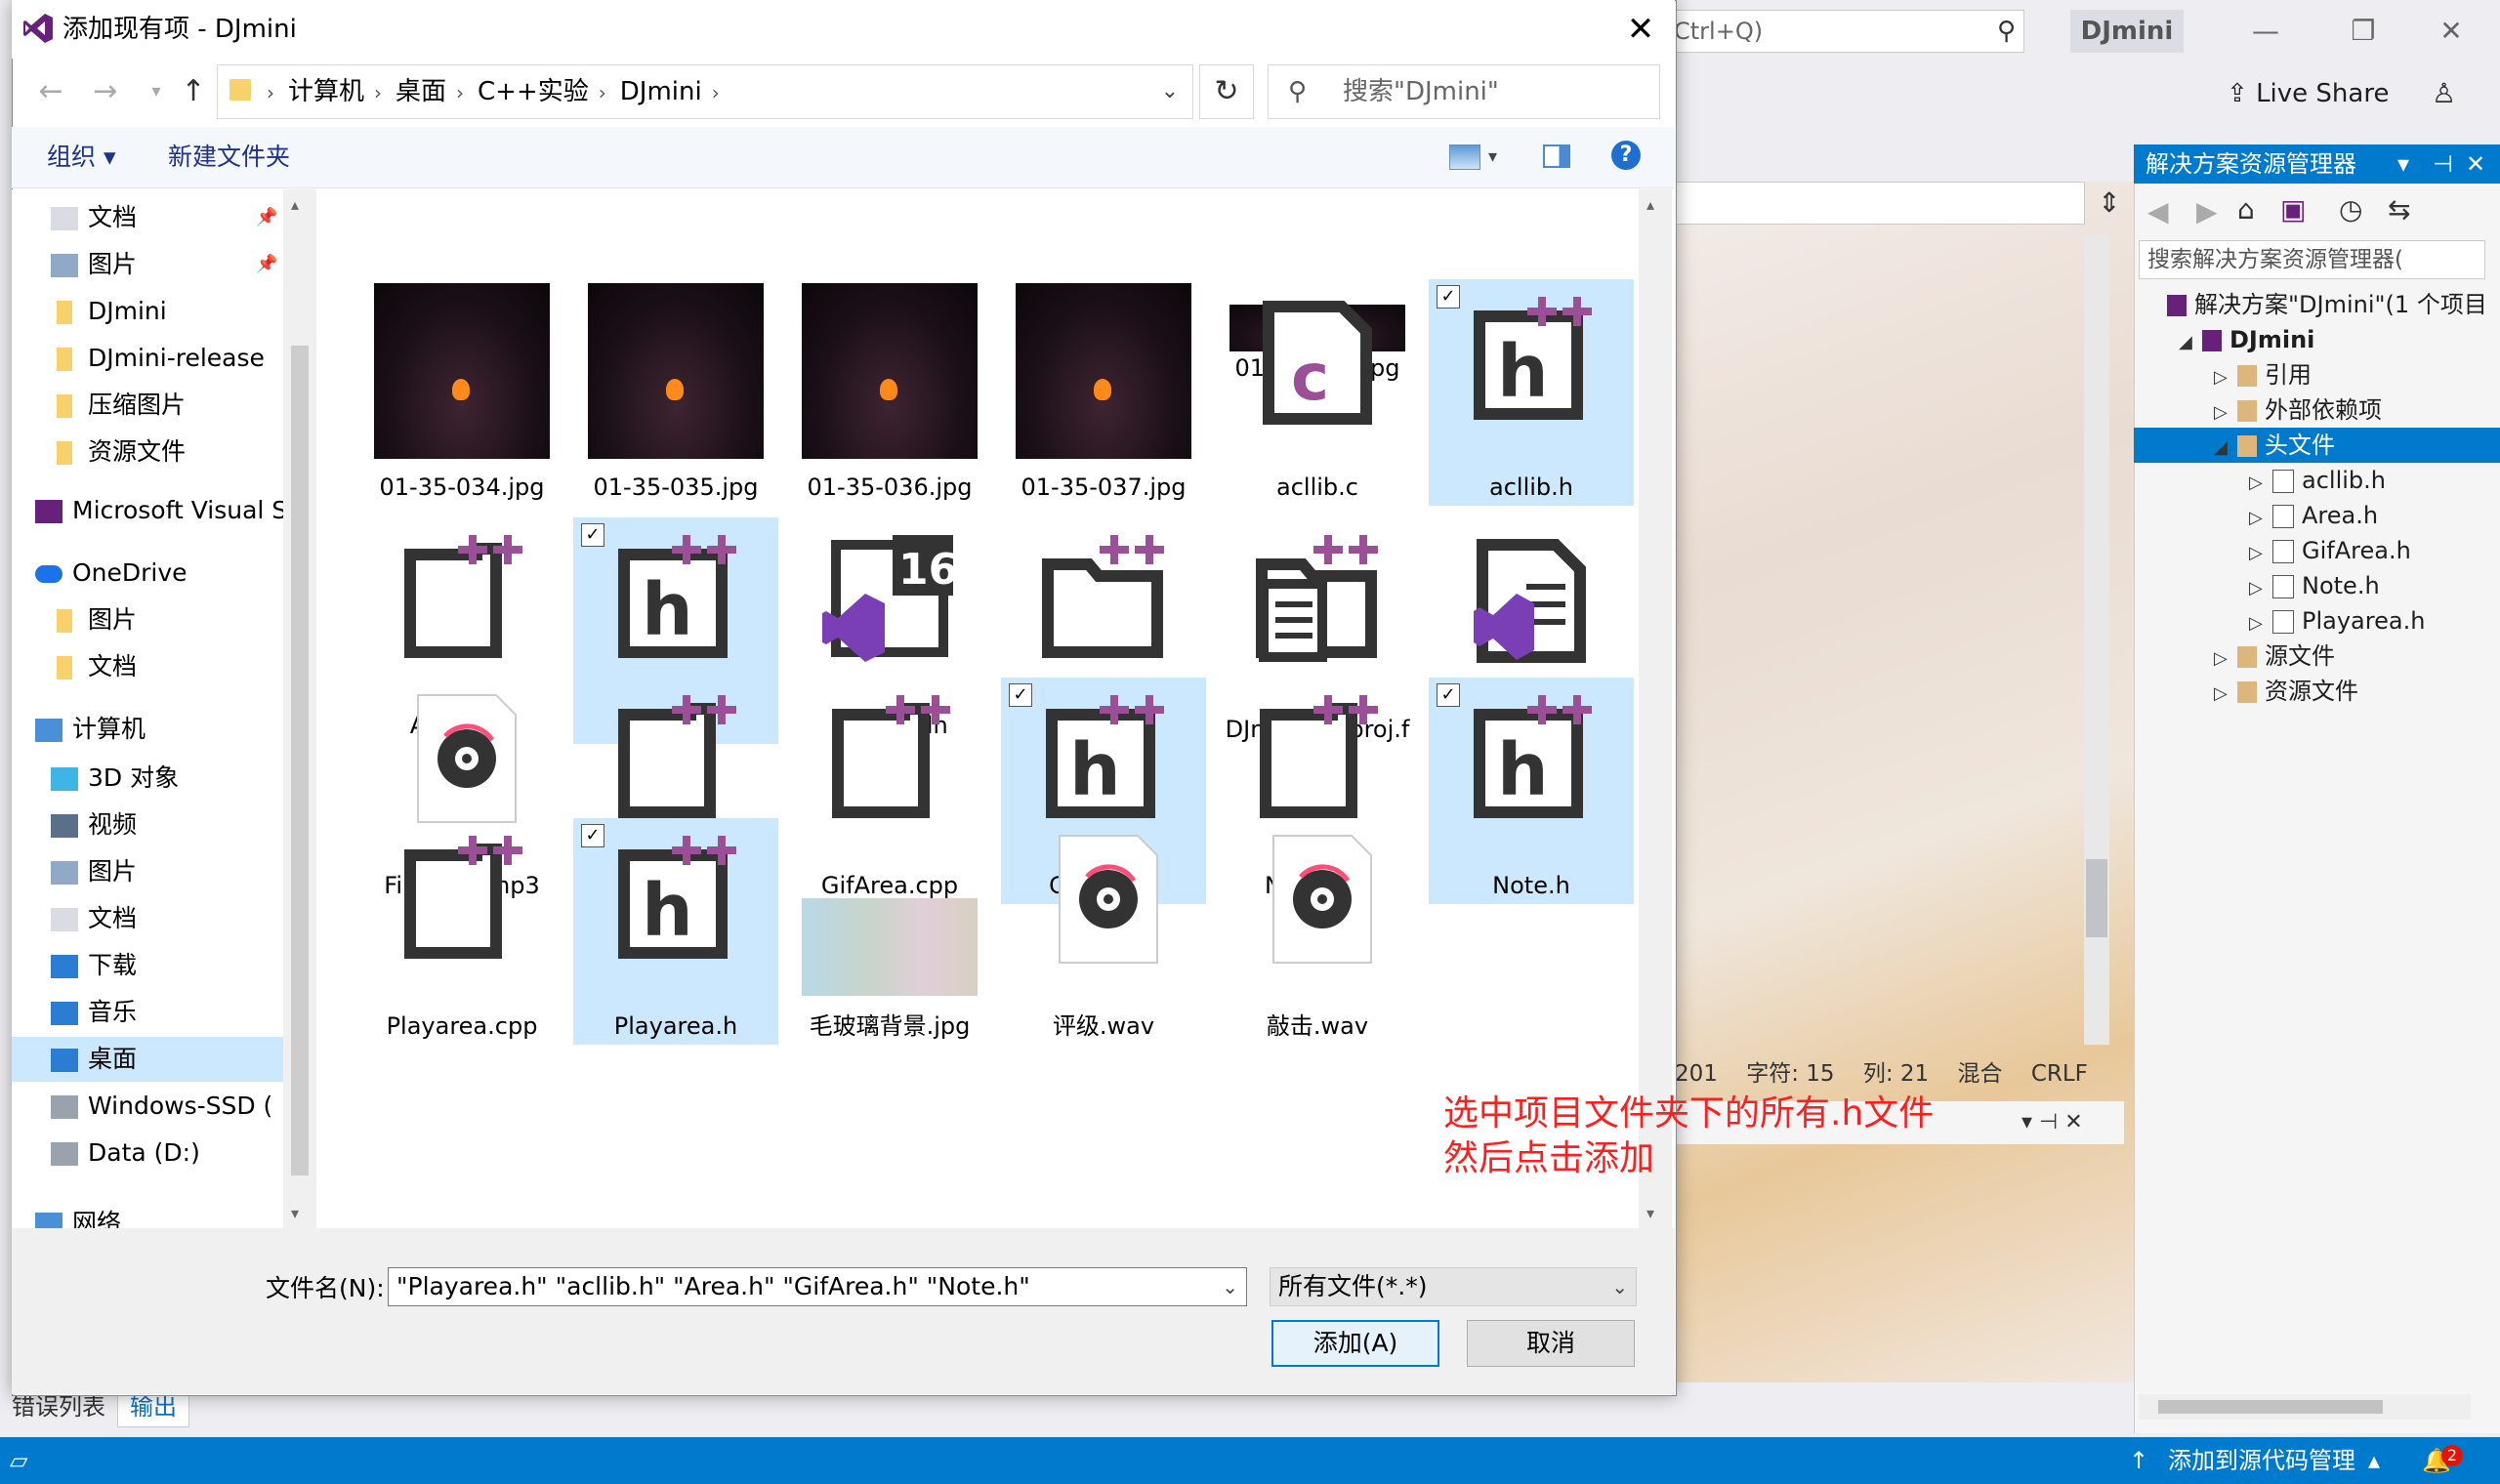  Describe the element at coordinates (1640, 30) in the screenshot. I see `dialog-close-button: ✕` at that location.